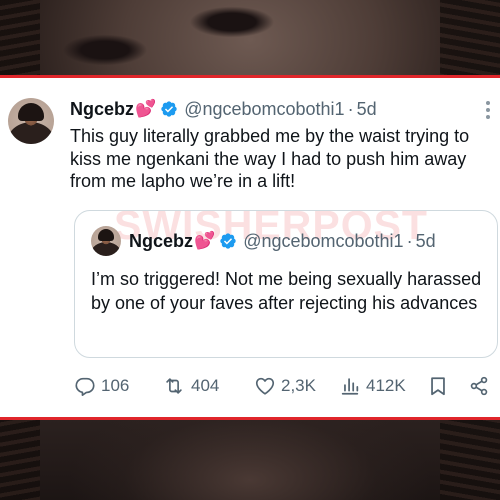 This screenshot has width=500, height=500. Describe the element at coordinates (264, 109) in the screenshot. I see `author-handle: @ngcebomcobothi1` at that location.